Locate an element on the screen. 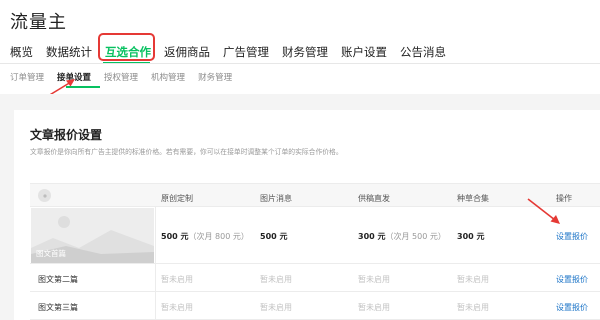 This screenshot has height=320, width=600. table-header: 原创定制 图片消息 供稿直发 种草合集 操作 is located at coordinates (315, 195).